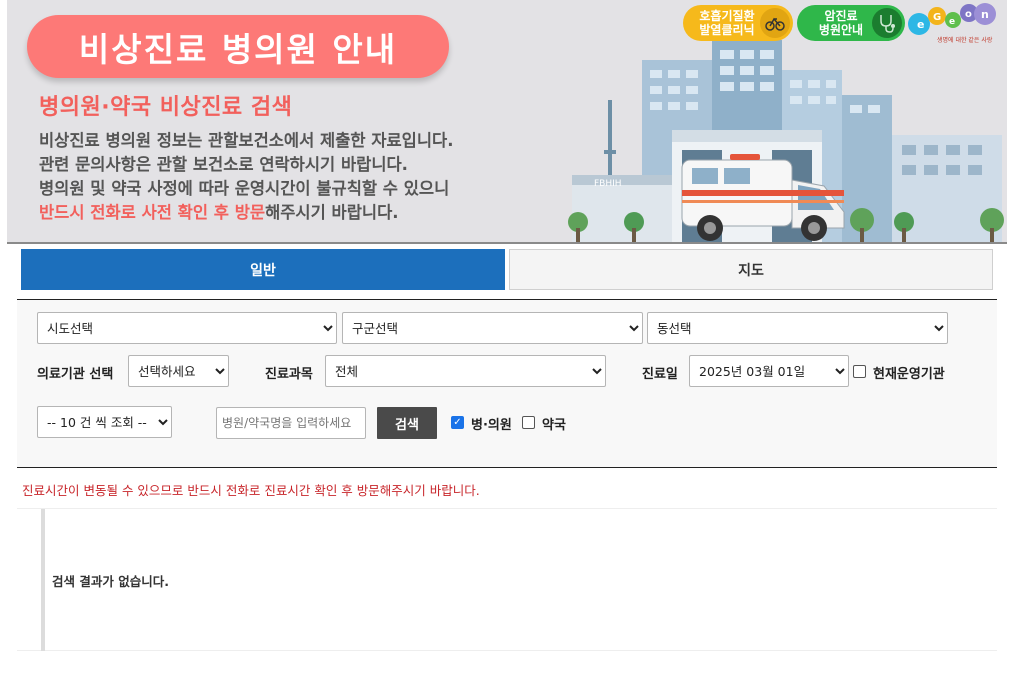  What do you see at coordinates (841, 23) in the screenshot?
I see `cancer-badge-text: 암진료 병원안내` at bounding box center [841, 23].